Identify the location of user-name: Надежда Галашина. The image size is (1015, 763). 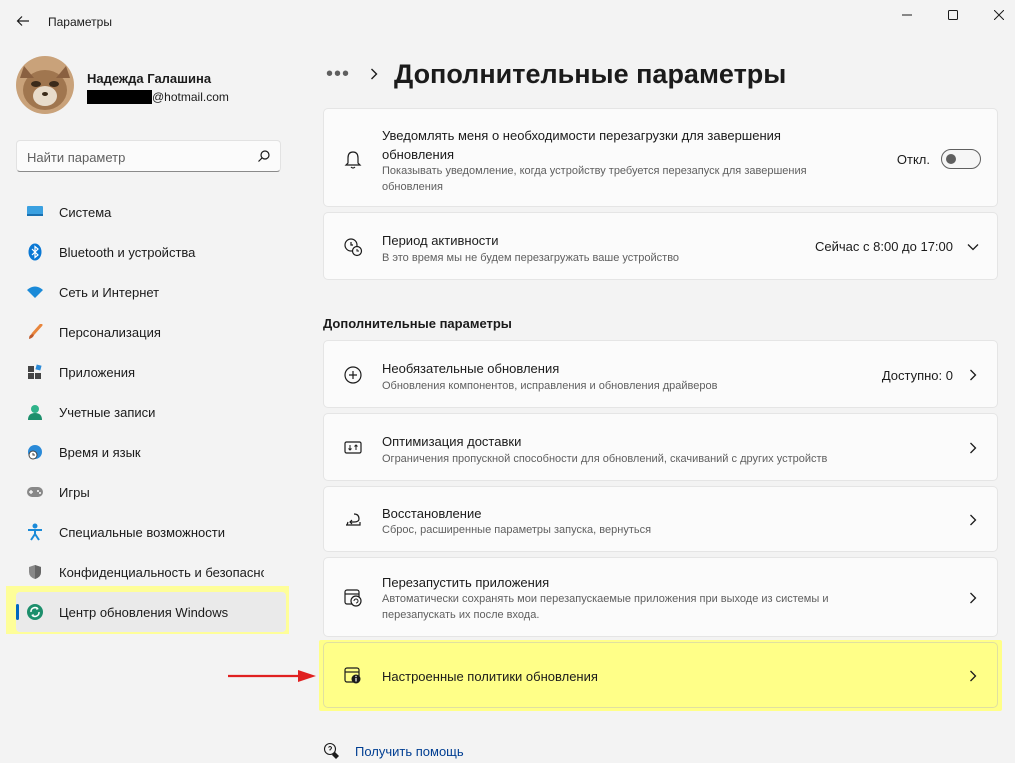
(149, 78).